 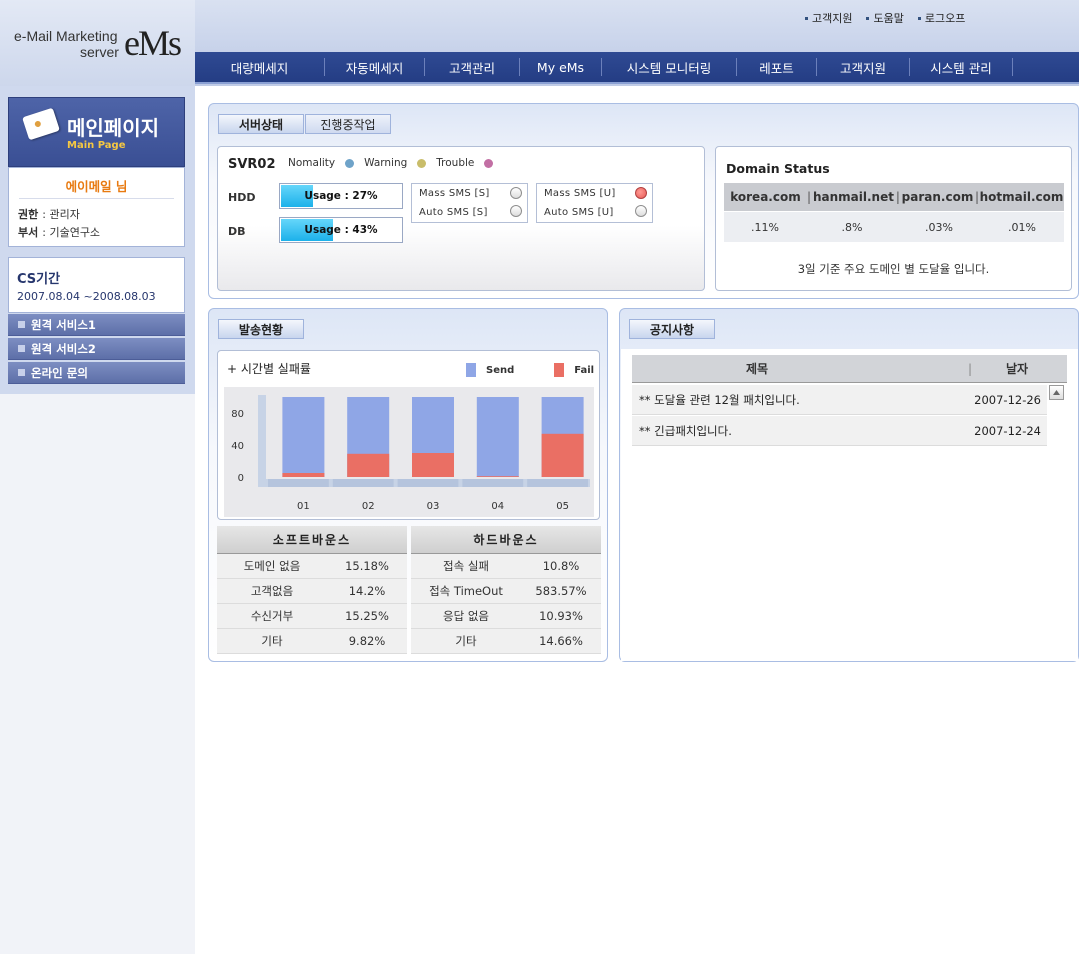 What do you see at coordinates (849, 369) in the screenshot?
I see `notice-header-row: 제목 | 날자` at bounding box center [849, 369].